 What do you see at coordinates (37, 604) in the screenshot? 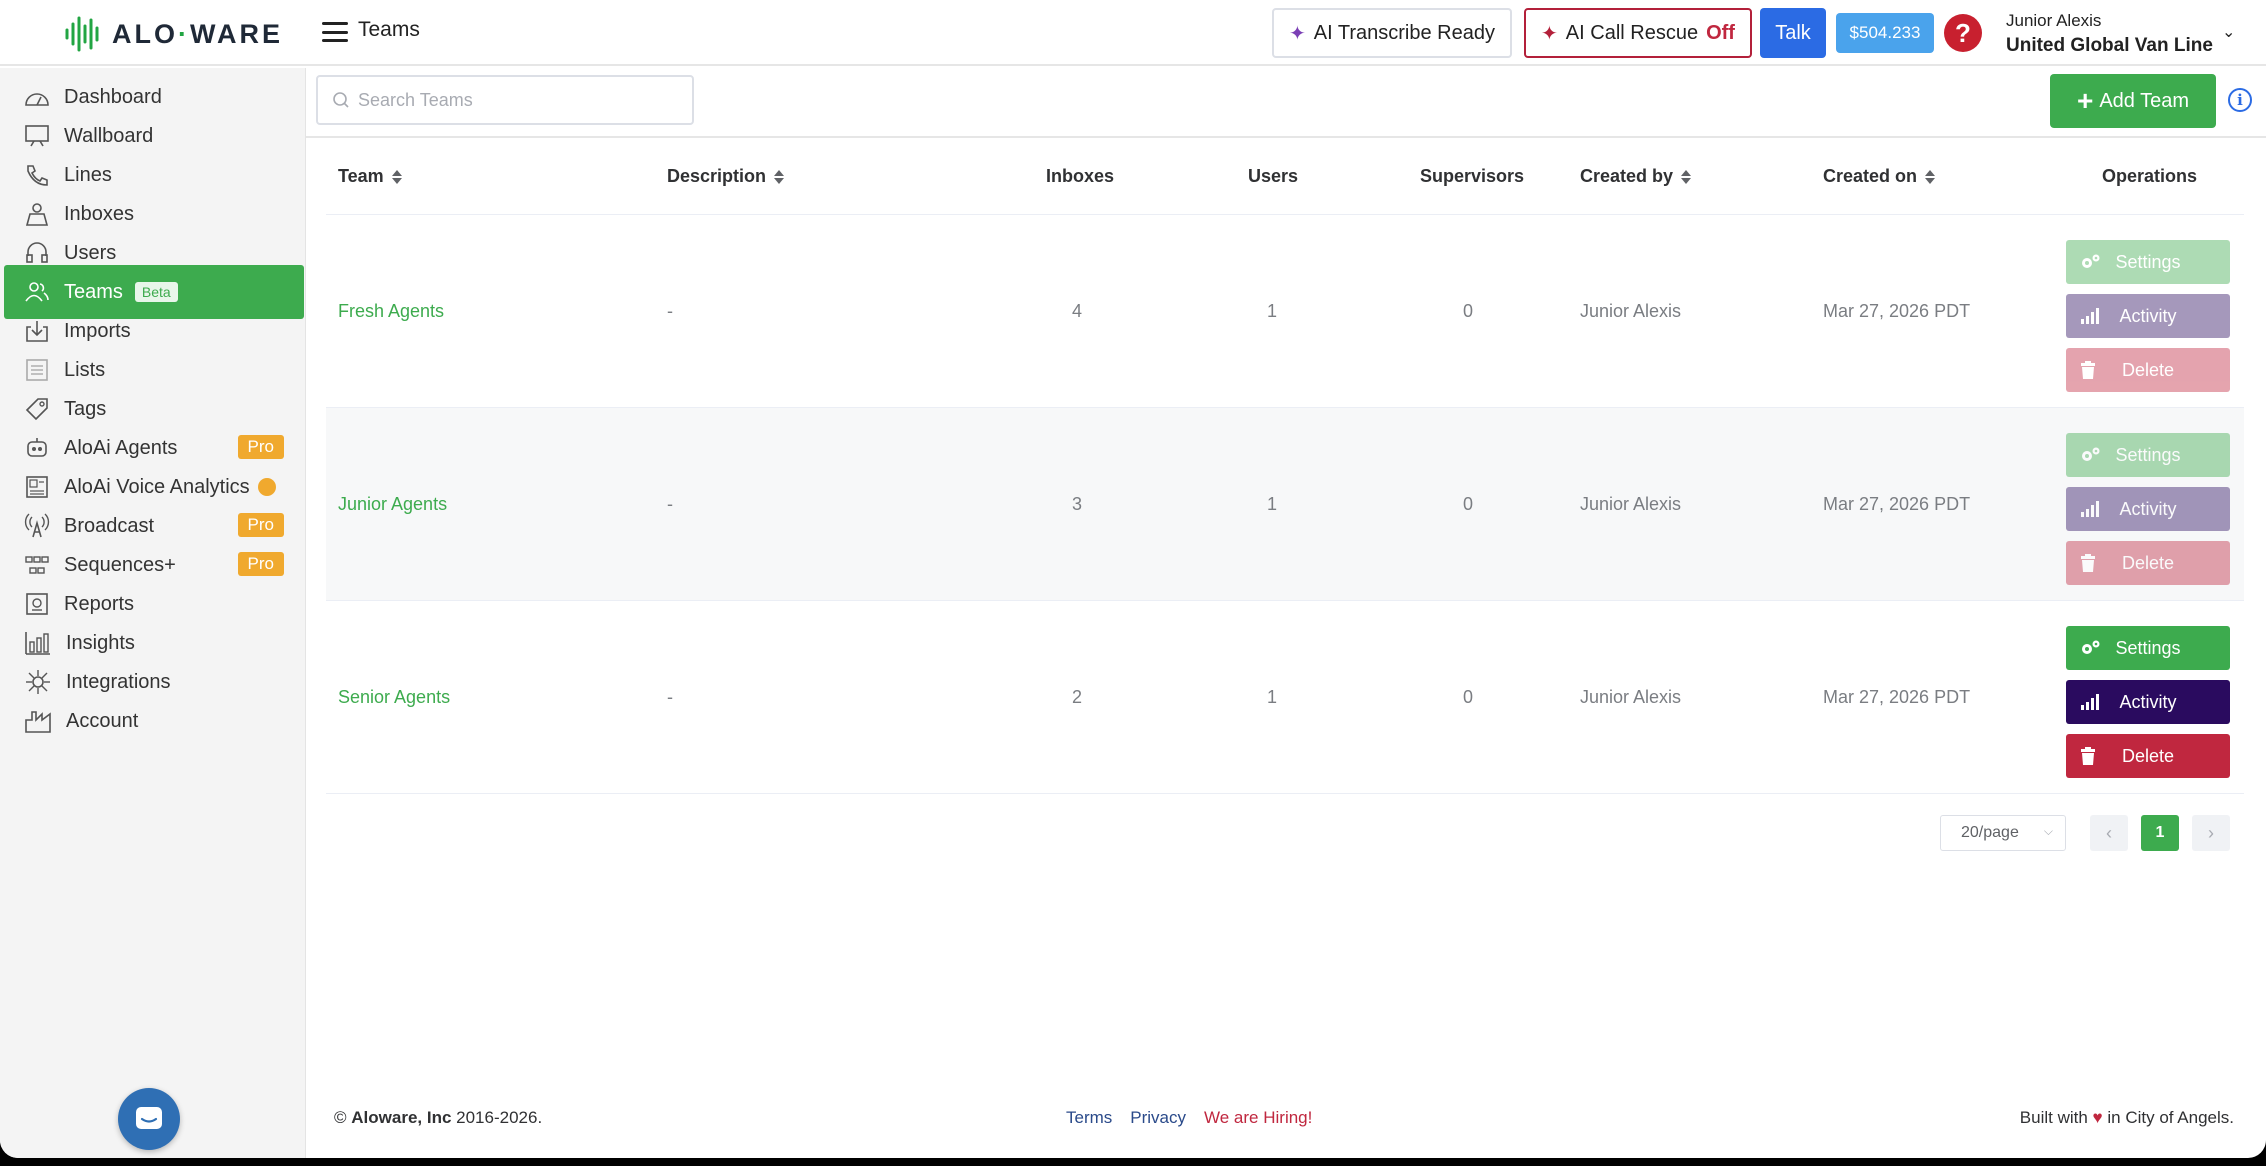
I see `reports-icon` at bounding box center [37, 604].